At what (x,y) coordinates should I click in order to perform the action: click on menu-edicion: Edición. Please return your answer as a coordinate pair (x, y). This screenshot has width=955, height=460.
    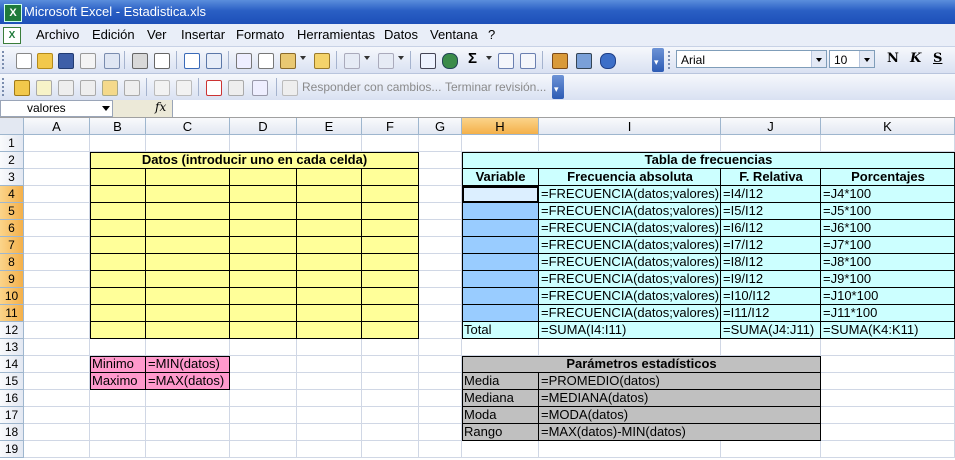
    Looking at the image, I should click on (113, 34).